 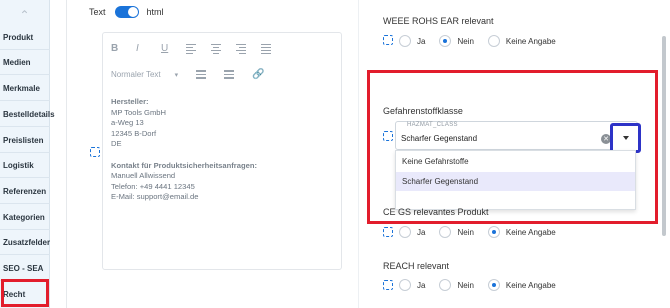 What do you see at coordinates (25, 268) in the screenshot?
I see `sidebar-item-seo-sea: SEO - SEA` at bounding box center [25, 268].